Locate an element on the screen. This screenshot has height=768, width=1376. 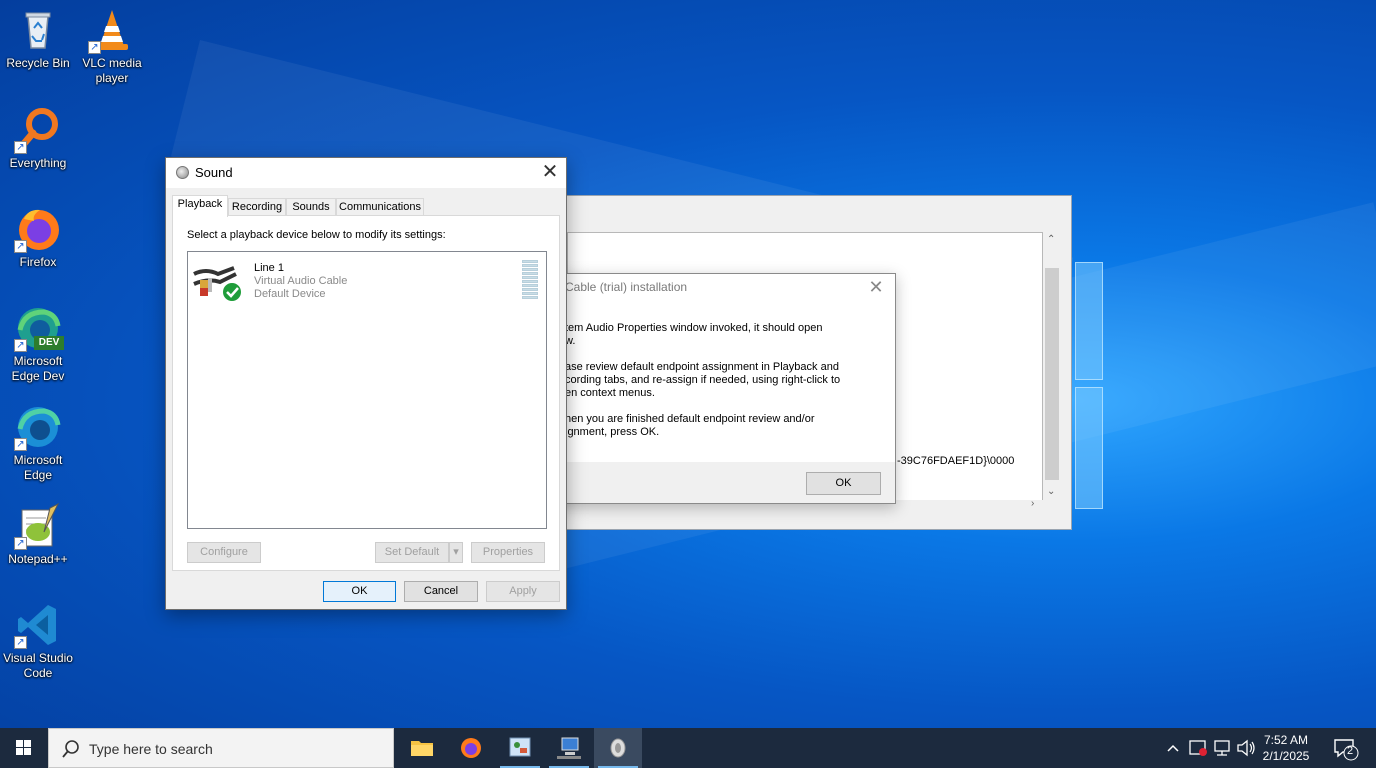
shield-icon is located at coordinates (1198, 748).